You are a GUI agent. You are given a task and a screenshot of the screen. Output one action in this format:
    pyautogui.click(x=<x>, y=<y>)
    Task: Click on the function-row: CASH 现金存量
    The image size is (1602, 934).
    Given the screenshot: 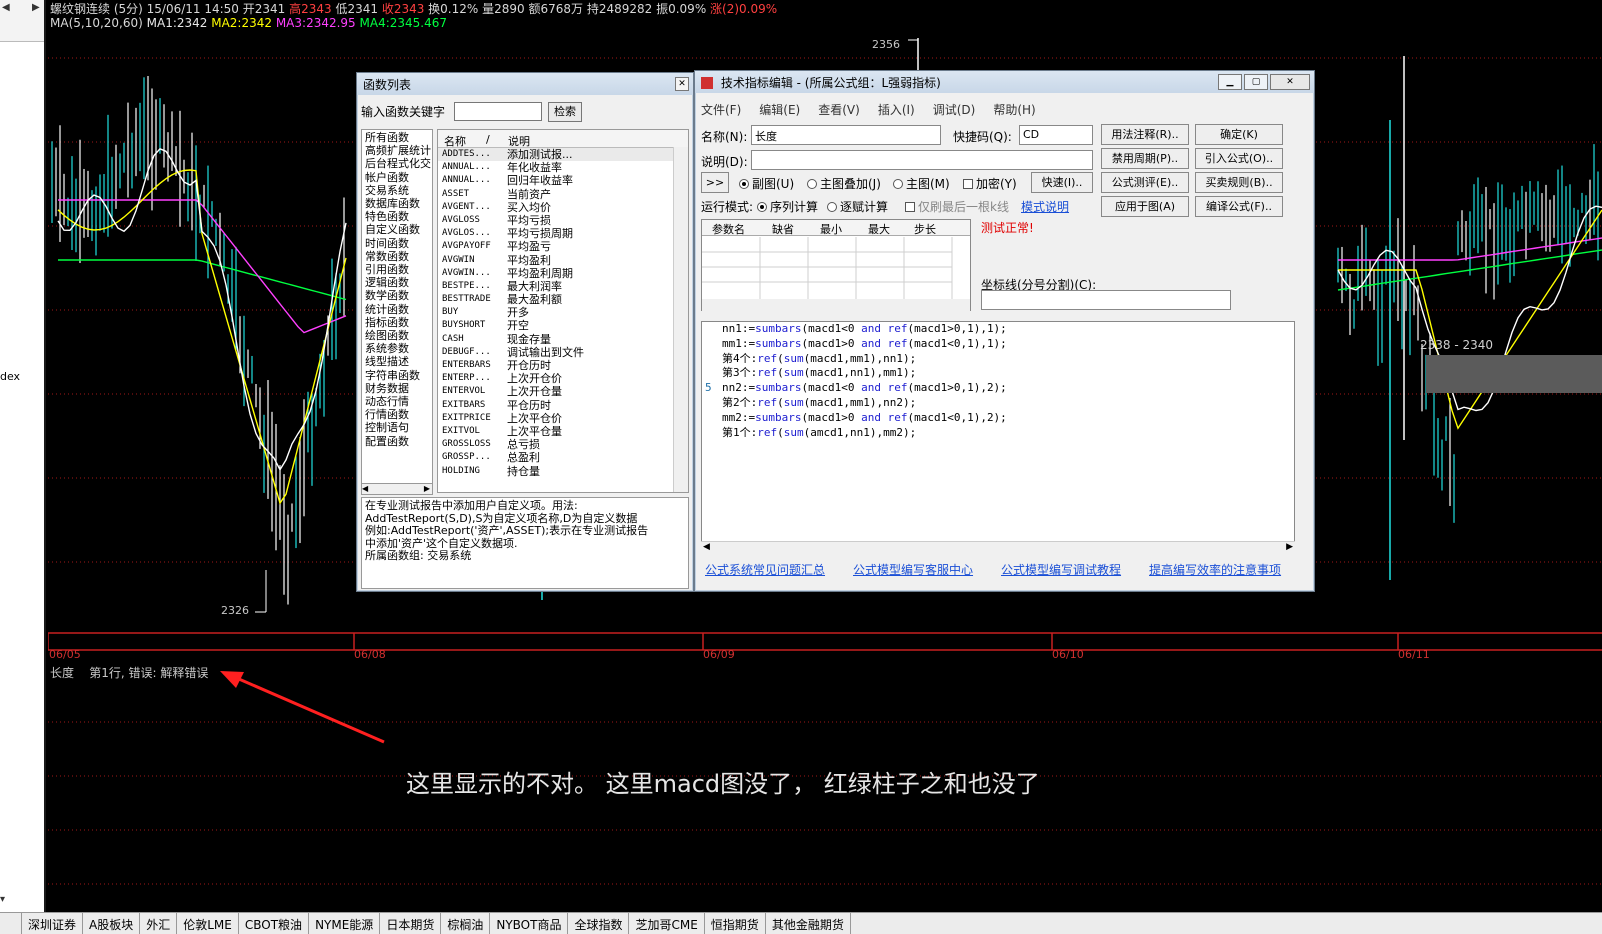 What is the action you would take?
    pyautogui.click(x=563, y=339)
    